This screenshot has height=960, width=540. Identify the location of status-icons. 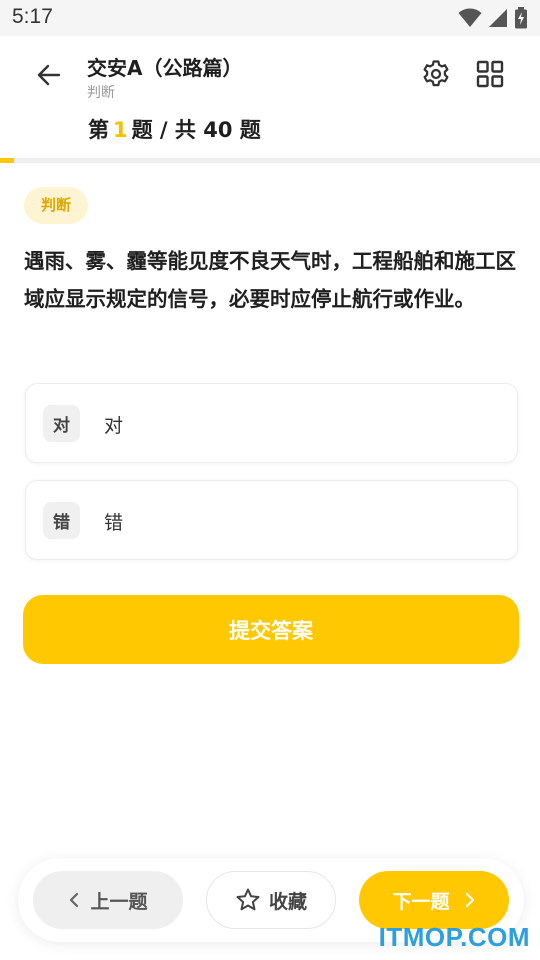
(493, 18).